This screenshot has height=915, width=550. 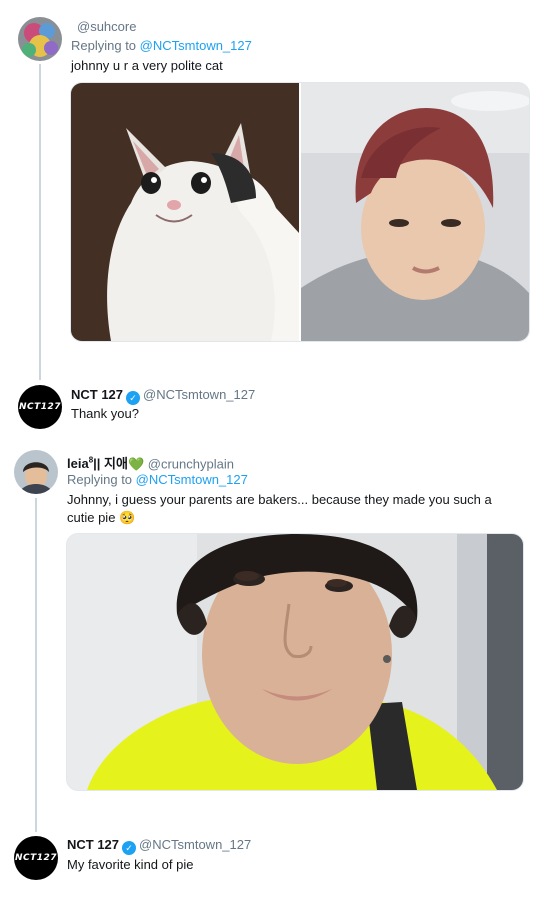 I want to click on pleading-face-emoji: 🥺, so click(x=127, y=517).